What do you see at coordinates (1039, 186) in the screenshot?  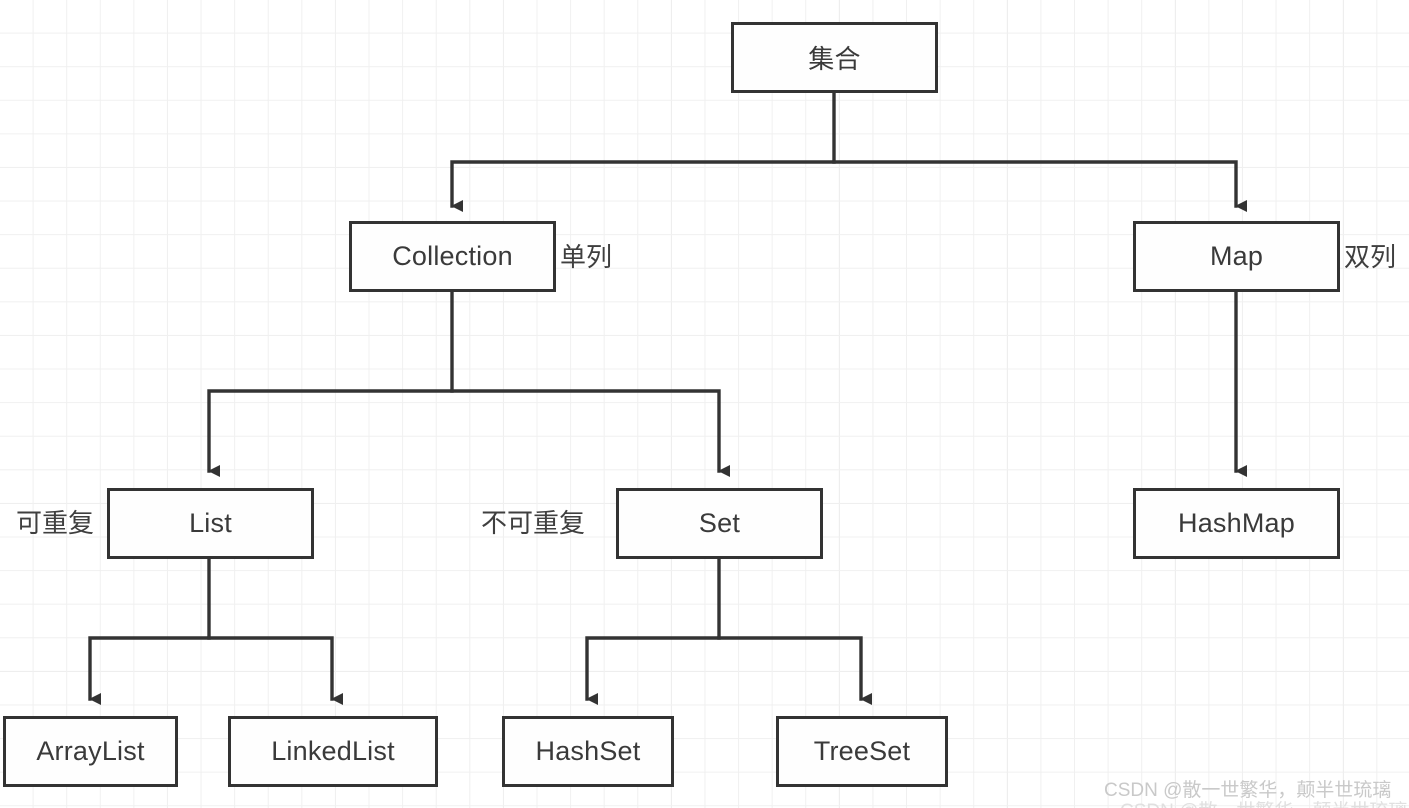 I see `edge-root-to-map` at bounding box center [1039, 186].